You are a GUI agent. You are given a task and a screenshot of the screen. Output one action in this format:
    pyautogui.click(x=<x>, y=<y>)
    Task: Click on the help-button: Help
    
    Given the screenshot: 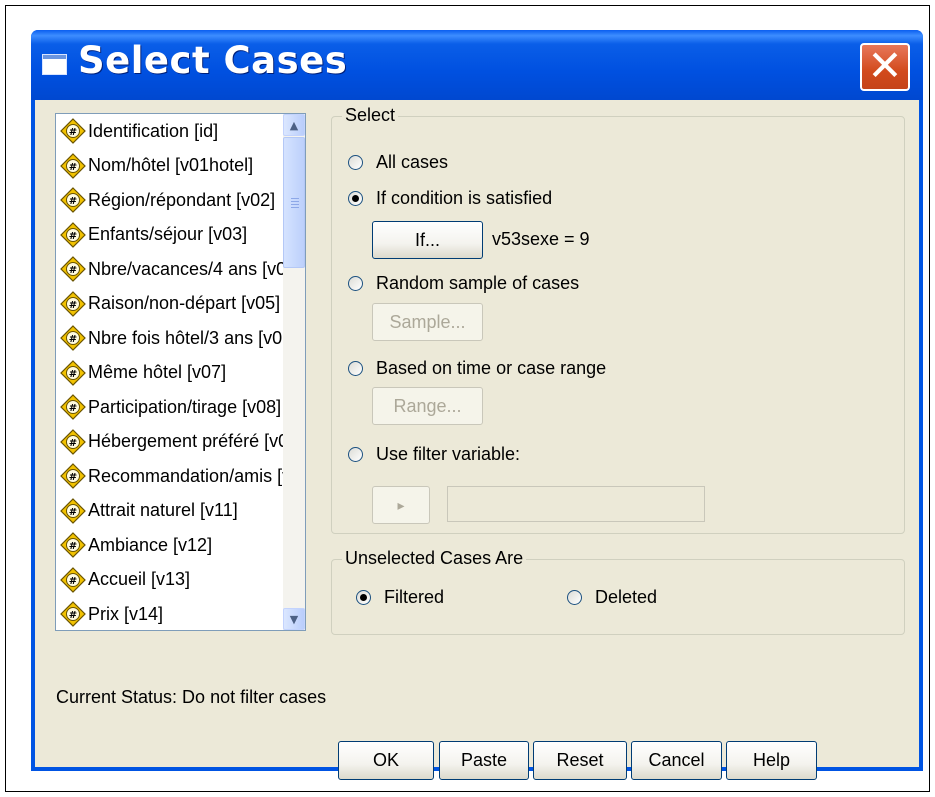 What is the action you would take?
    pyautogui.click(x=771, y=760)
    